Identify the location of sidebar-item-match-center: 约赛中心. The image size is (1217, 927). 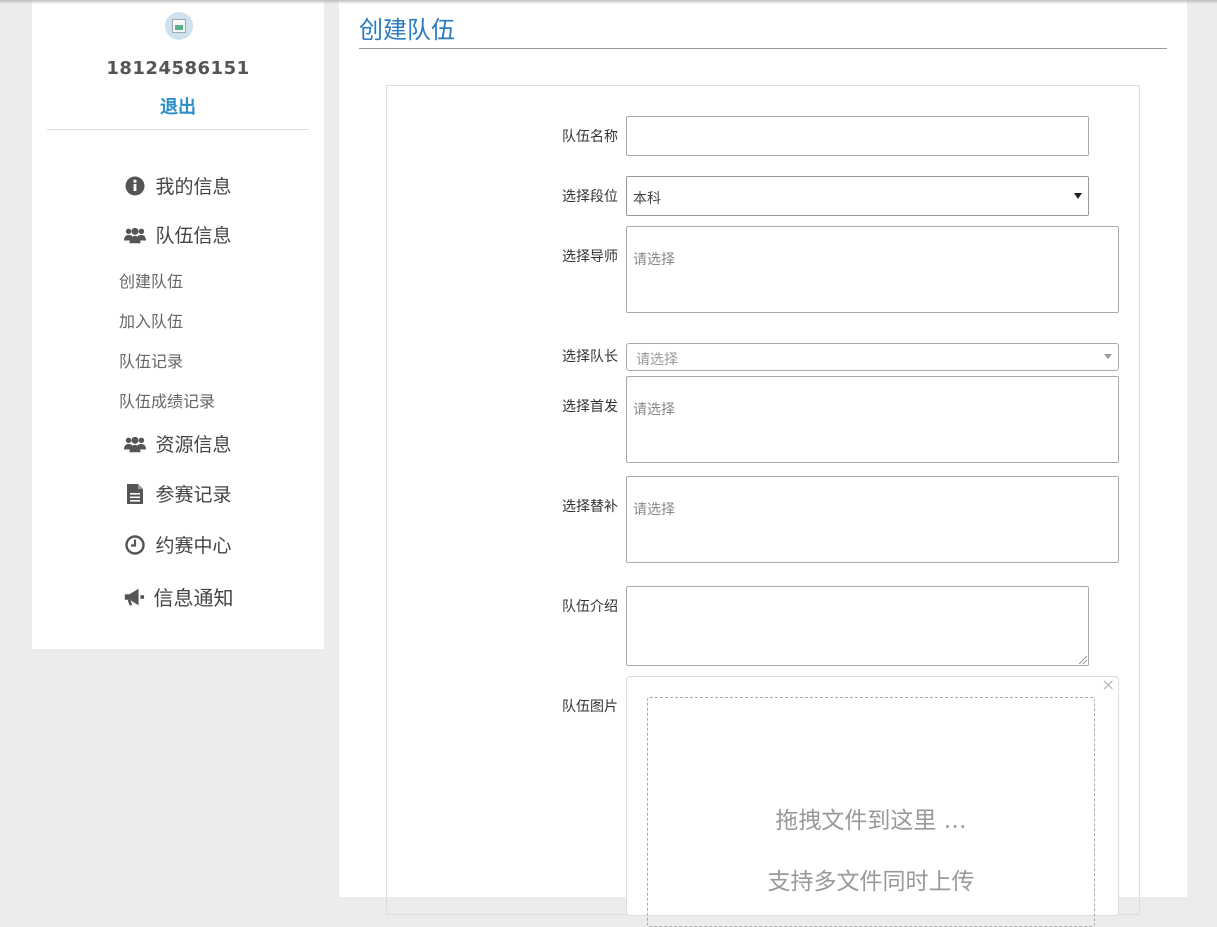
(178, 544).